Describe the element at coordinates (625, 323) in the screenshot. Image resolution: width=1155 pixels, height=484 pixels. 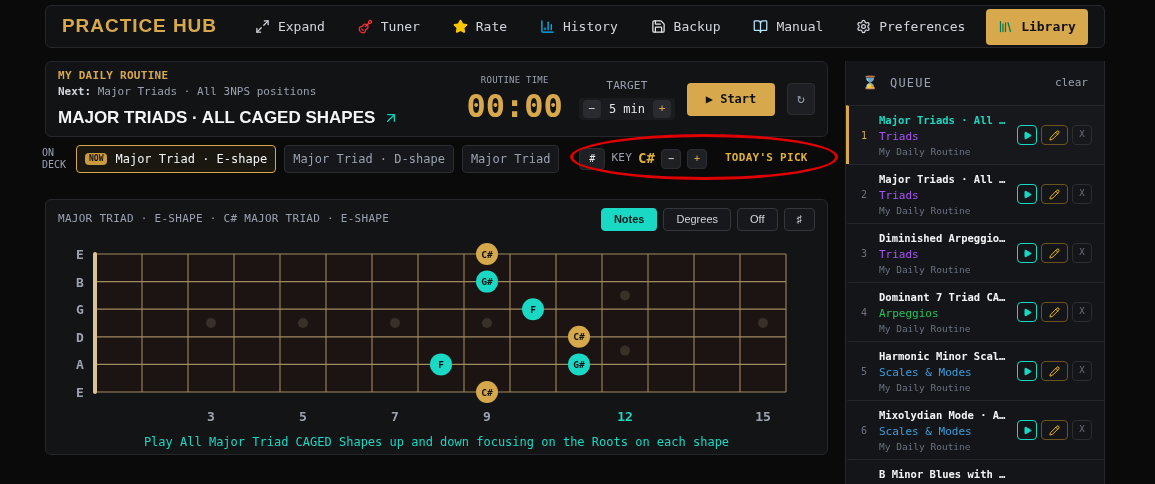
I see `double-inlay-drawing` at that location.